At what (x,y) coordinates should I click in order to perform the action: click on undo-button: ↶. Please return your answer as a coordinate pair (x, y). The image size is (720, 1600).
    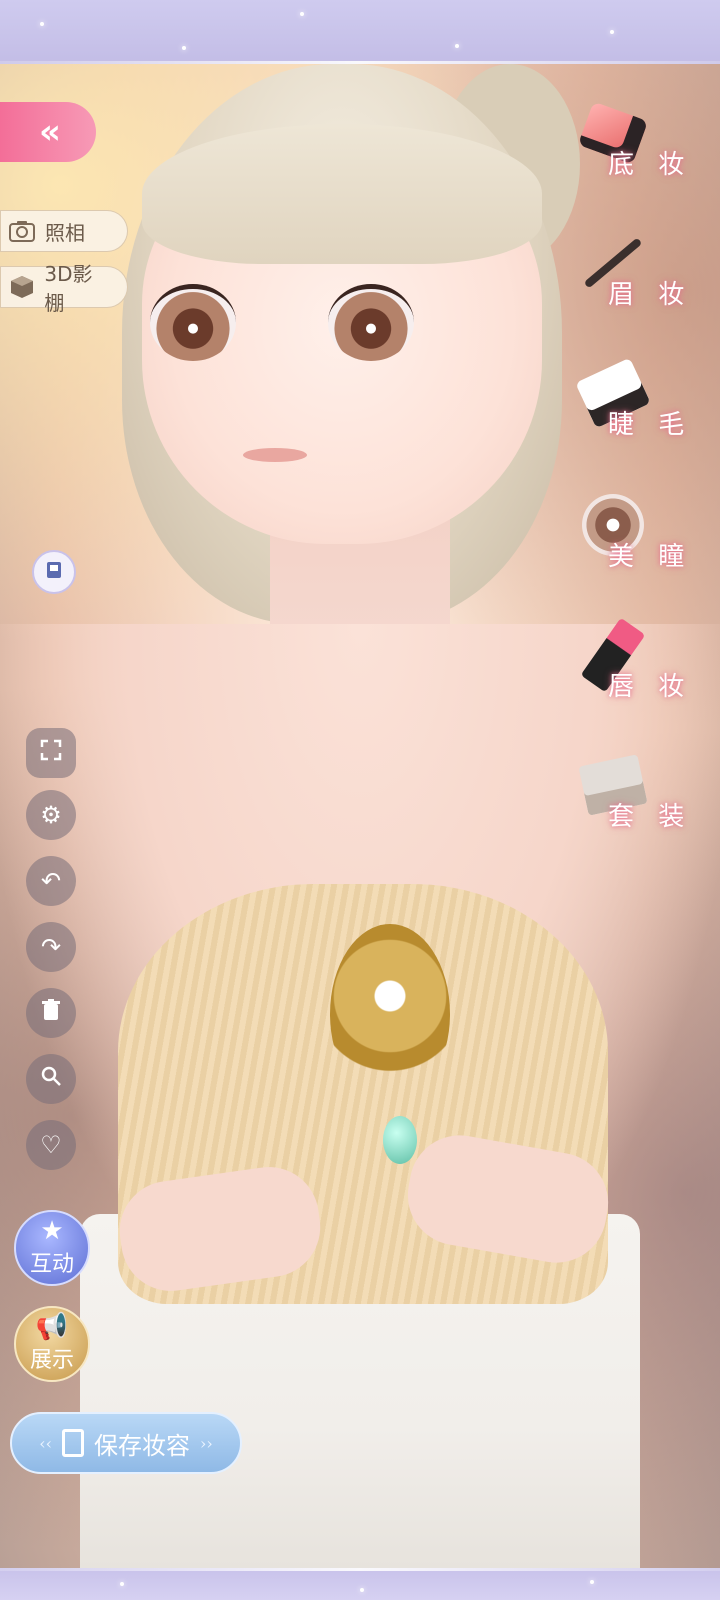
    Looking at the image, I should click on (51, 881).